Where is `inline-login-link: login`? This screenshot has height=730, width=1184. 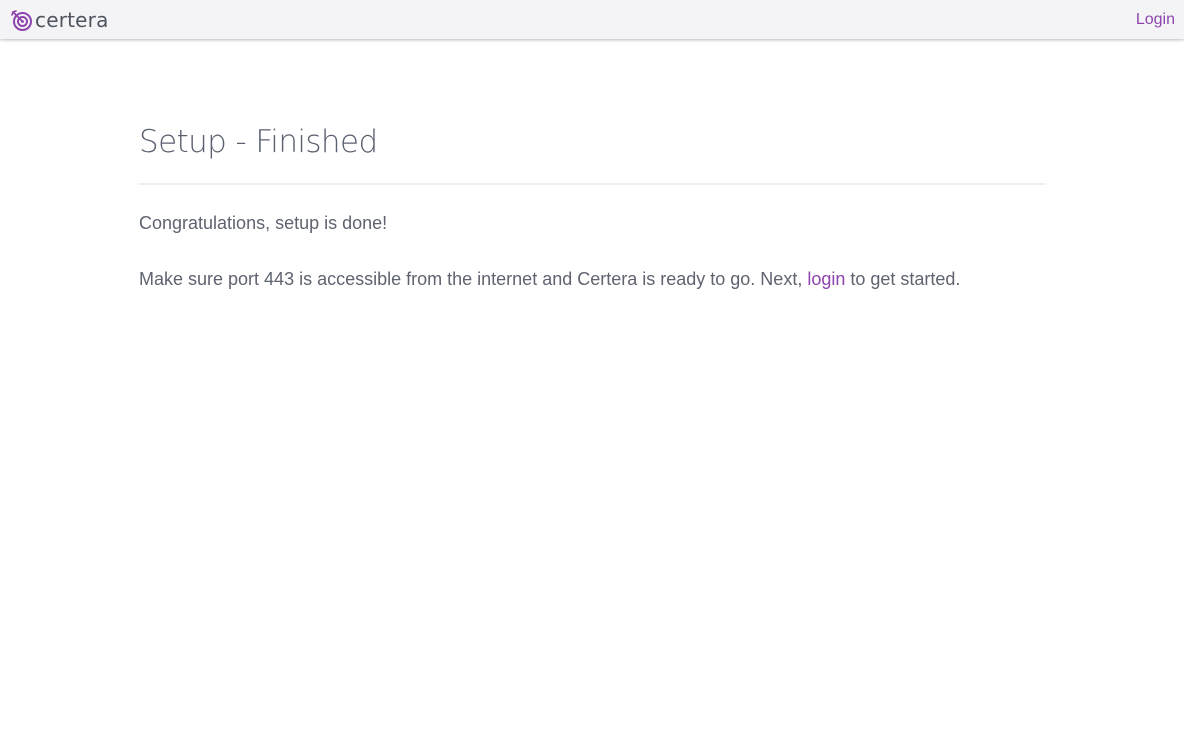
inline-login-link: login is located at coordinates (826, 279).